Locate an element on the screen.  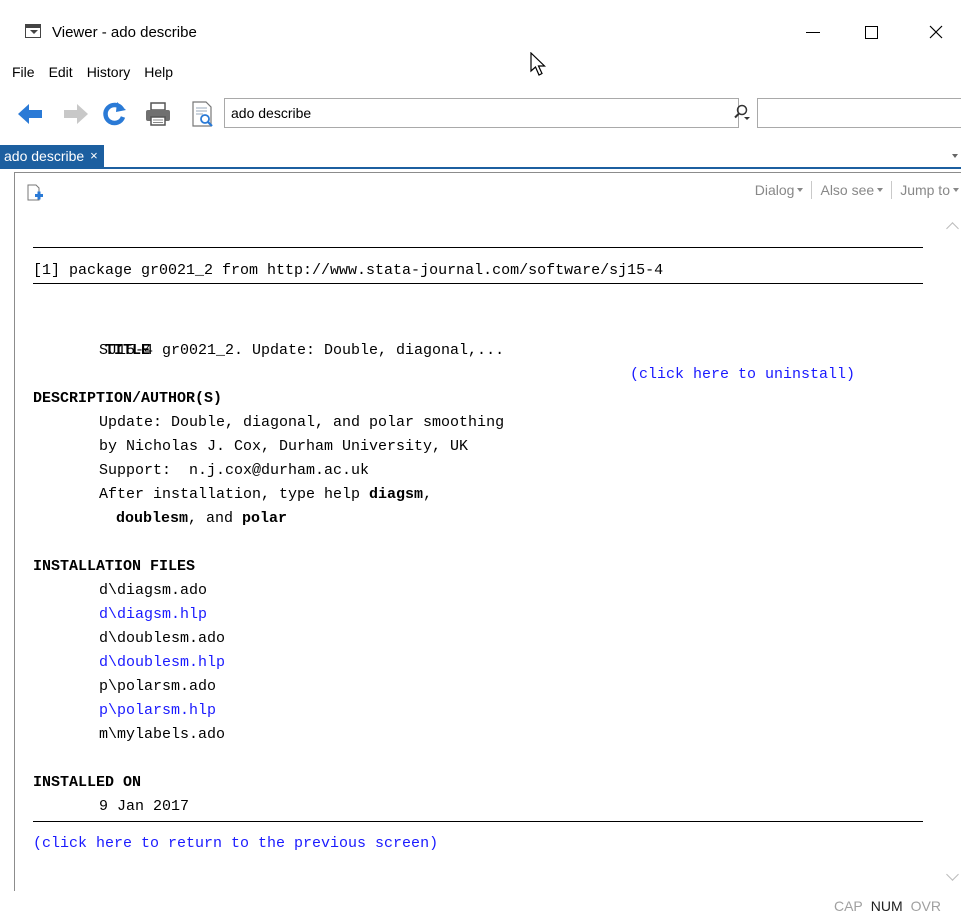
maximize-button is located at coordinates (871, 32).